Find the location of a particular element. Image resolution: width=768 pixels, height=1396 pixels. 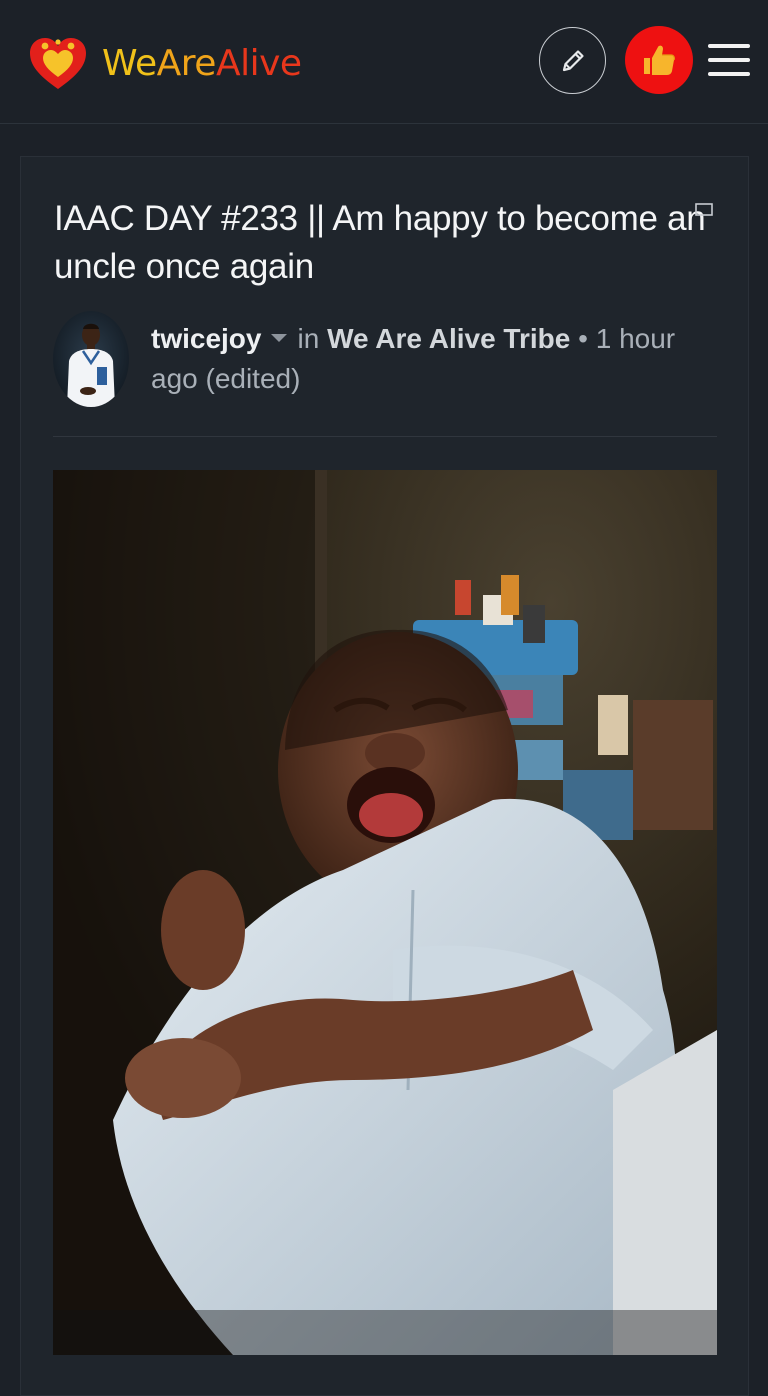

avatar is located at coordinates (91, 359).